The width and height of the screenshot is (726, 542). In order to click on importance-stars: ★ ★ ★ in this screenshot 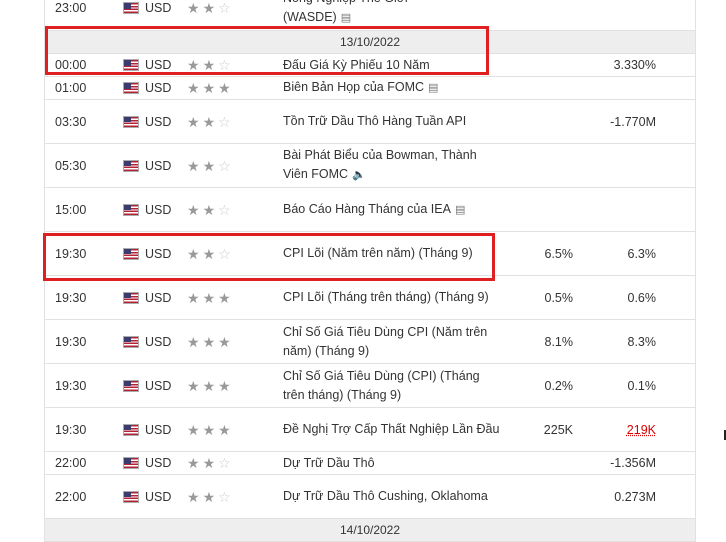, I will do `click(217, 385)`.